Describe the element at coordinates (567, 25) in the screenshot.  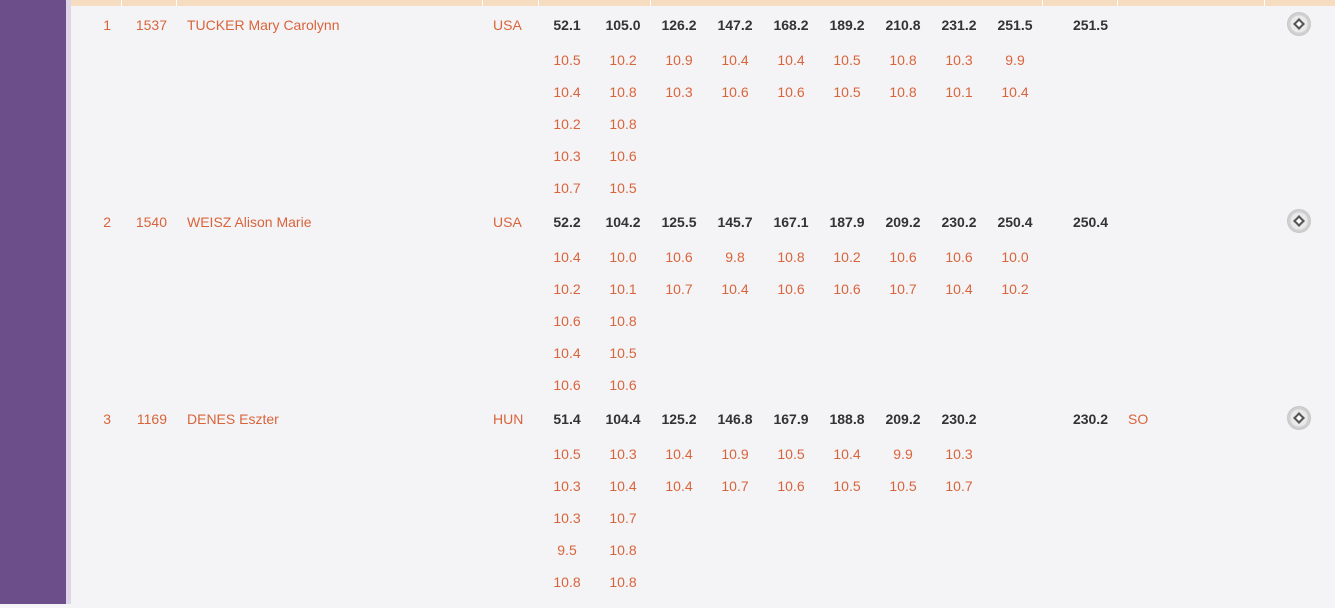
I see `series-score: 52.1` at that location.